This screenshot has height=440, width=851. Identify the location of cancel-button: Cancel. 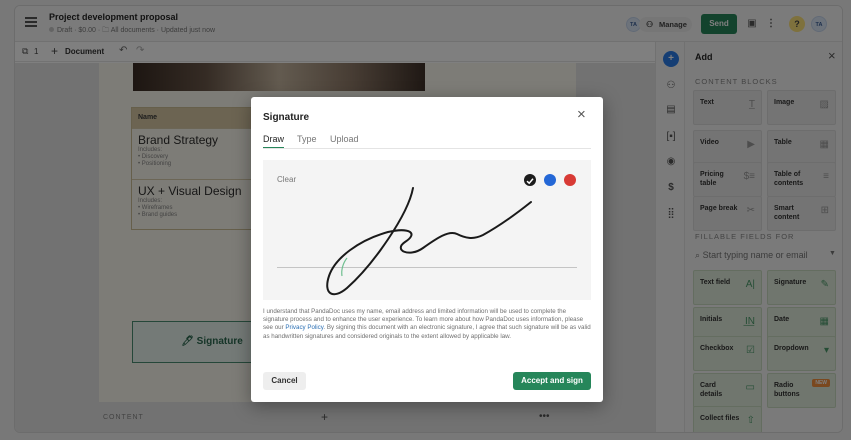
(284, 381).